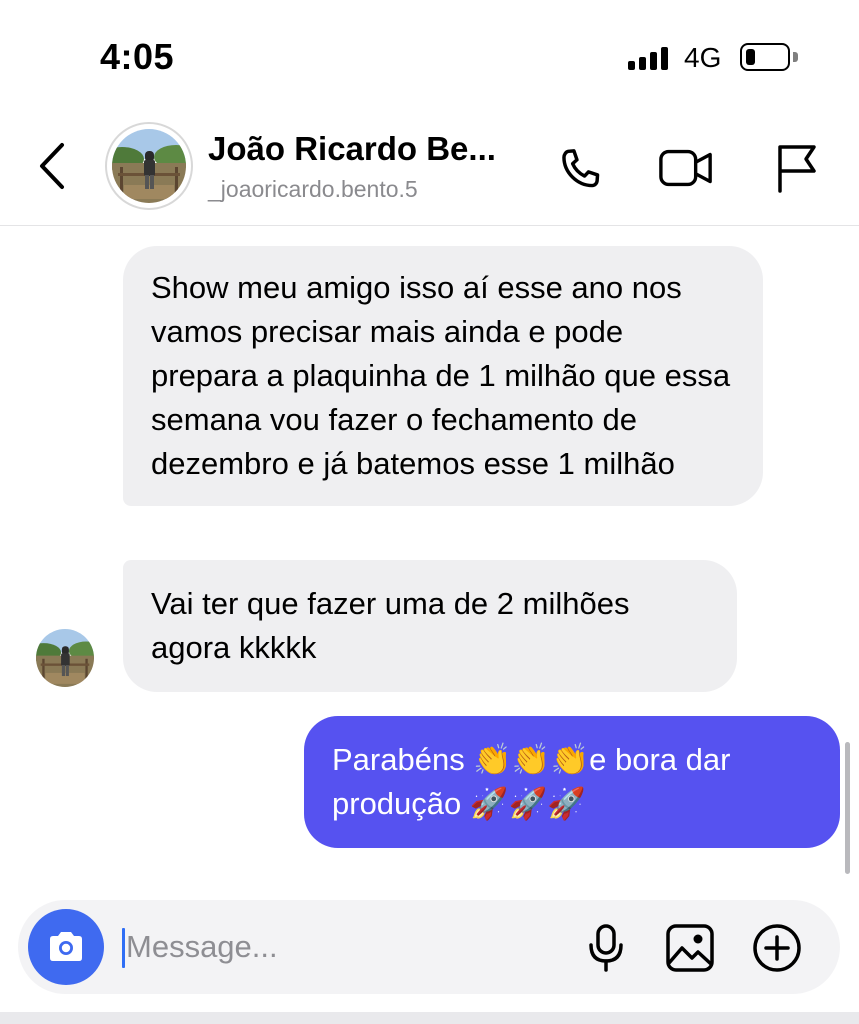 The image size is (859, 1024). What do you see at coordinates (123, 948) in the screenshot?
I see `text-caret` at bounding box center [123, 948].